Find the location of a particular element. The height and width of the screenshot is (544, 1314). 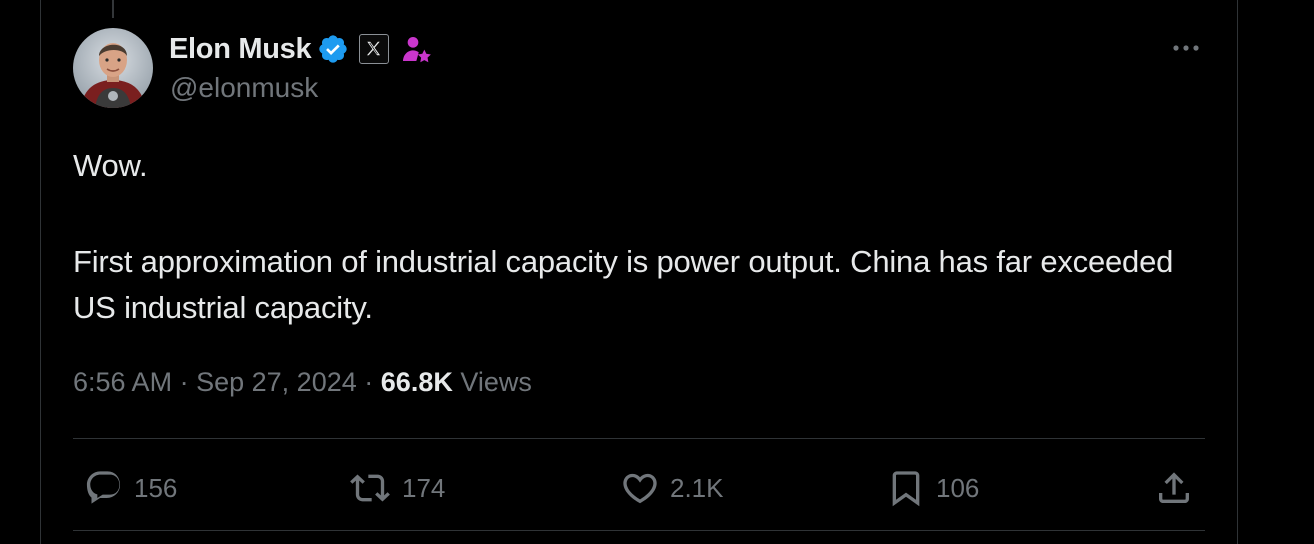

repost-icon is located at coordinates (370, 488).